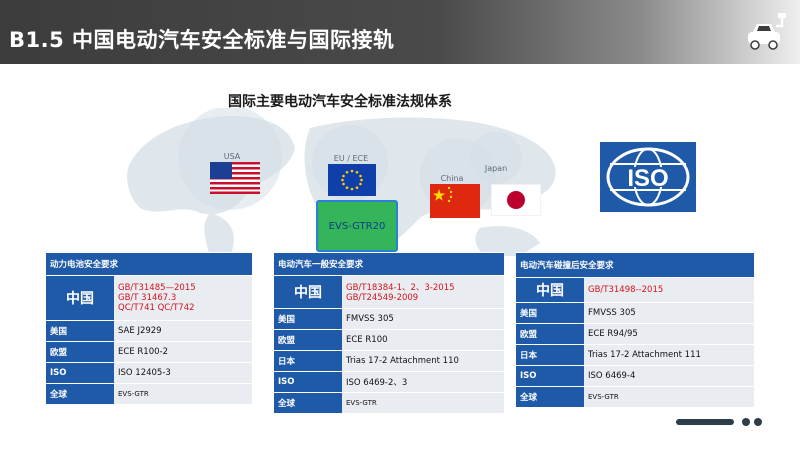 This screenshot has width=800, height=450. I want to click on row-value: ECE R100-2, so click(183, 352).